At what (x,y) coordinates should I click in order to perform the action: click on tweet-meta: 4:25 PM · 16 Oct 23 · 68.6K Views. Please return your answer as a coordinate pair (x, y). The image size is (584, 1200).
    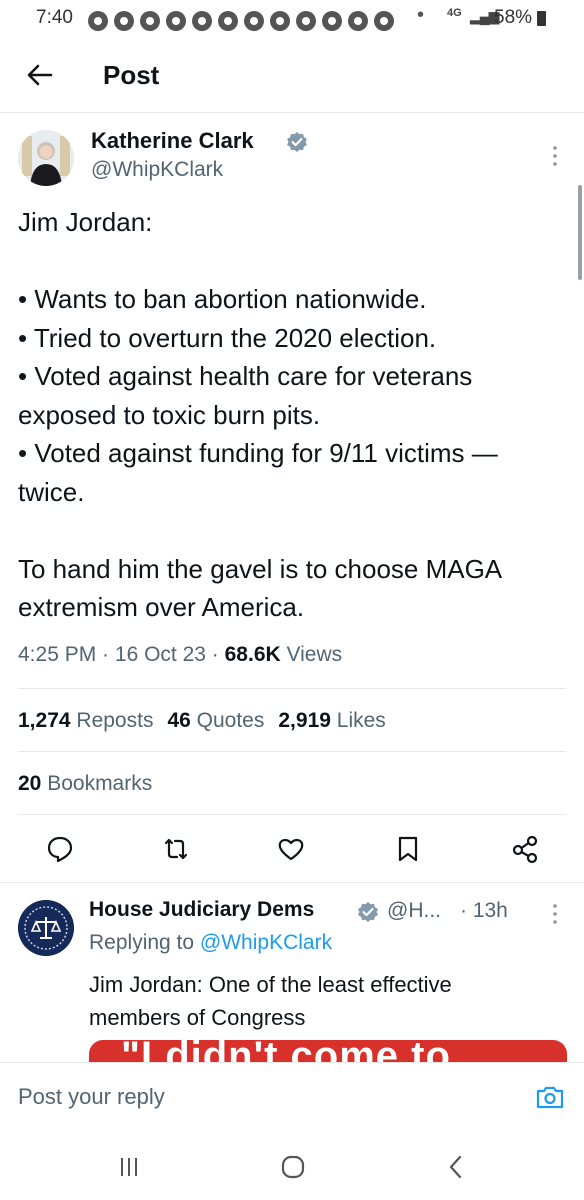
    Looking at the image, I should click on (180, 654).